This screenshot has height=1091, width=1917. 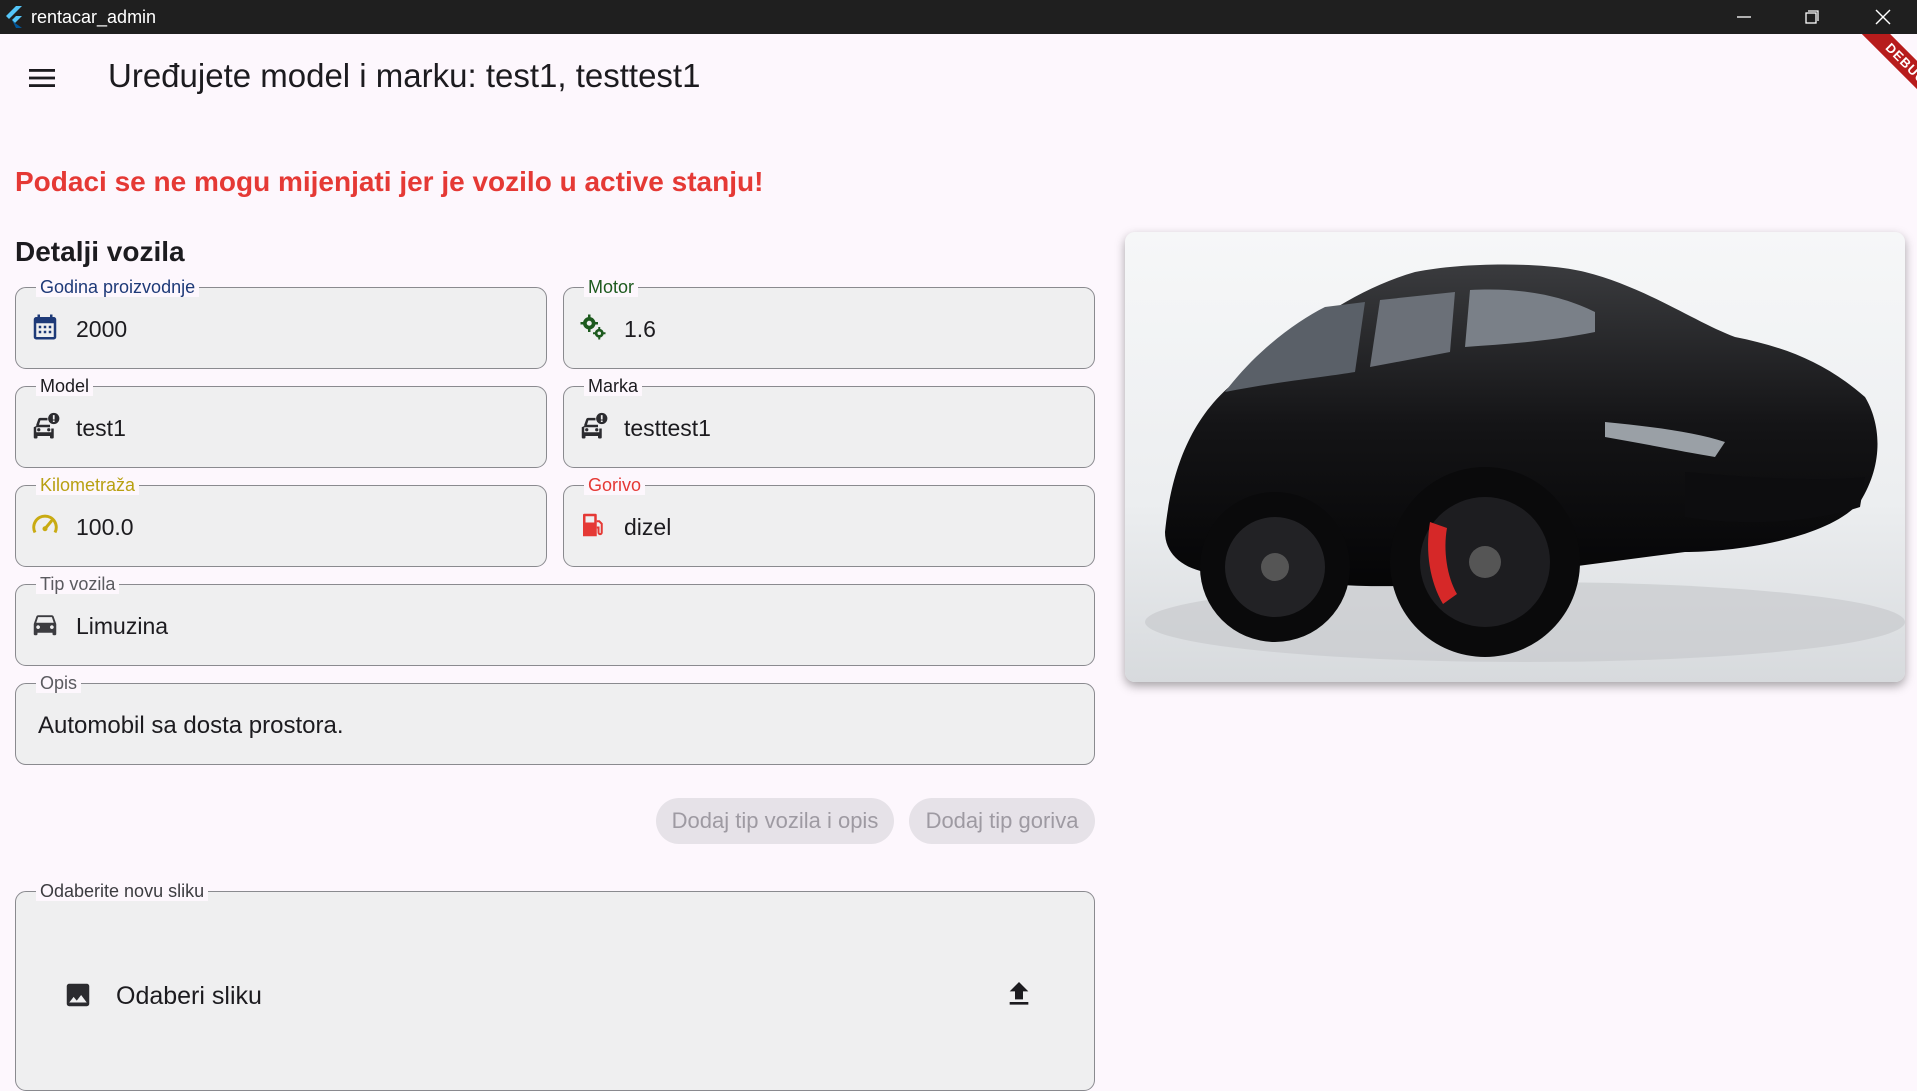 I want to click on debug-banner: DEBUG, so click(x=1872, y=79).